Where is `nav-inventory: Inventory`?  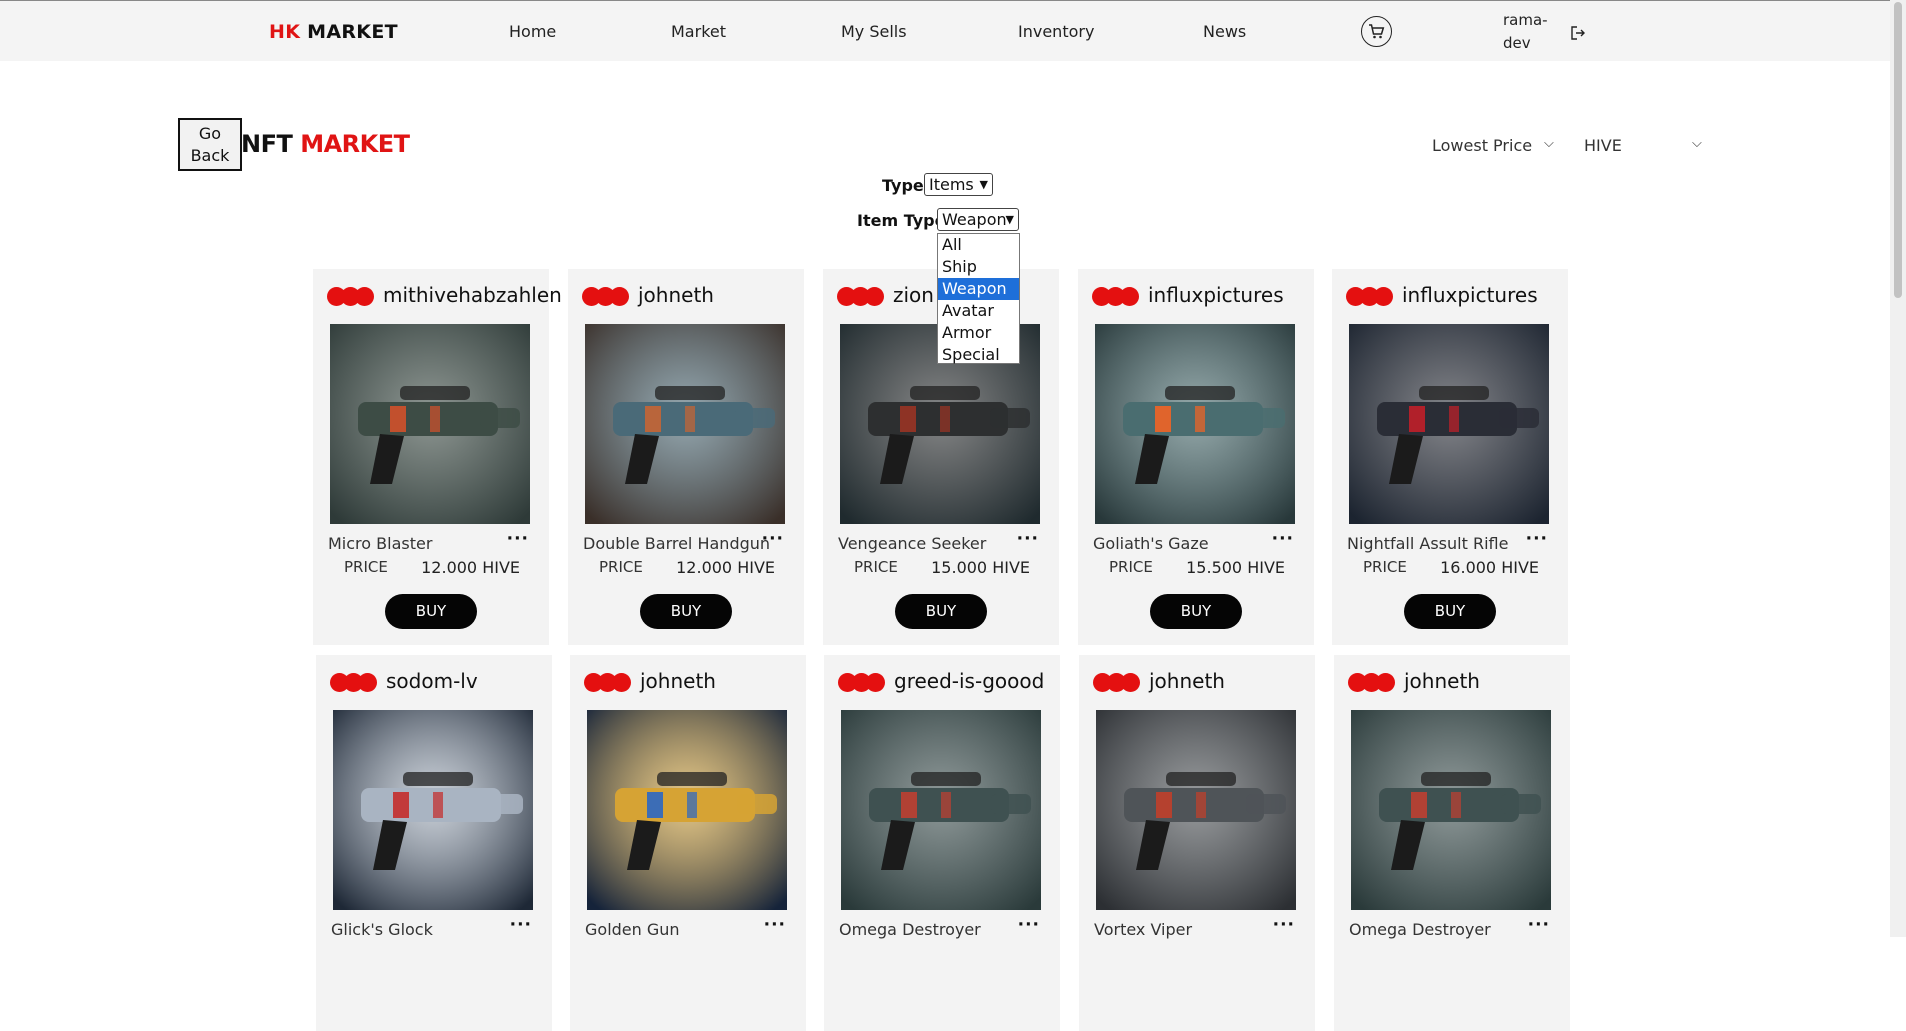
nav-inventory: Inventory is located at coordinates (1056, 31).